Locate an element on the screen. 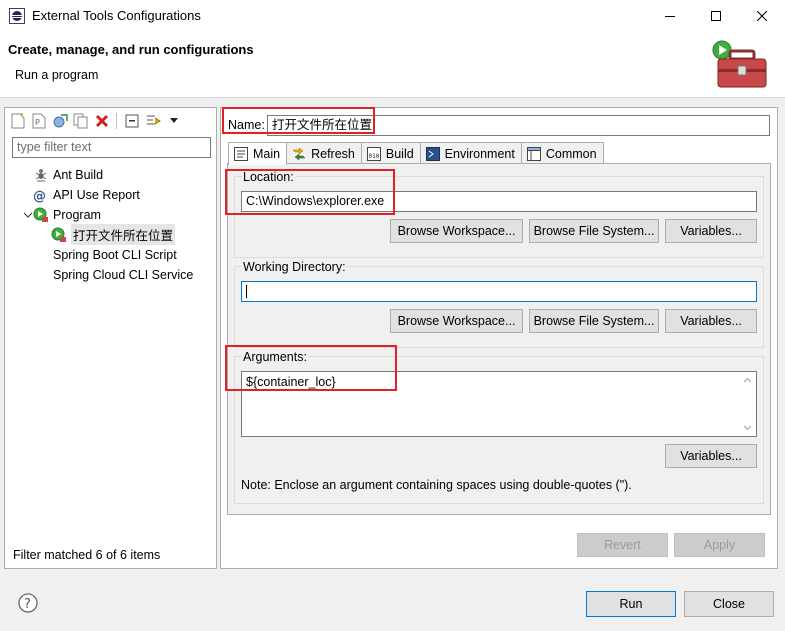  maximize-button is located at coordinates (716, 15).